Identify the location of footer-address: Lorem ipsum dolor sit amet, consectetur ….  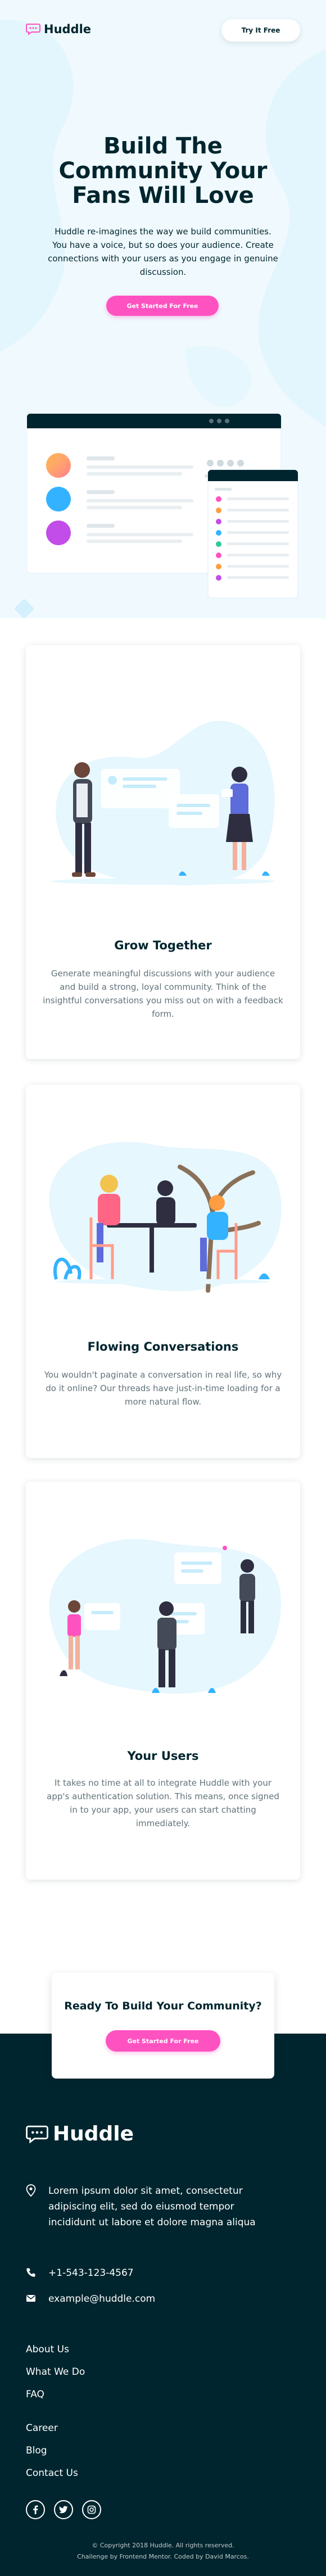
(149, 2206).